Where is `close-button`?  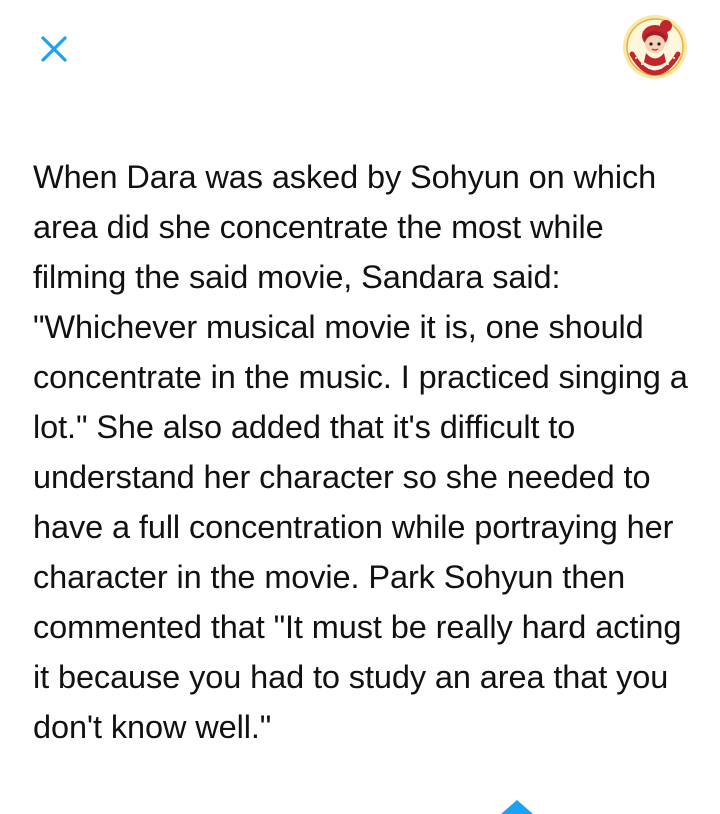 close-button is located at coordinates (54, 48).